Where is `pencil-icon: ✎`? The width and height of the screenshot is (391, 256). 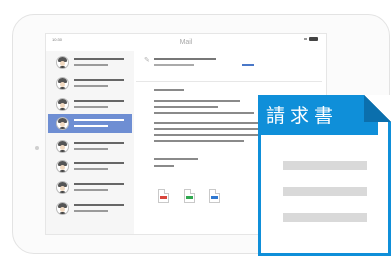 pencil-icon: ✎ is located at coordinates (147, 60).